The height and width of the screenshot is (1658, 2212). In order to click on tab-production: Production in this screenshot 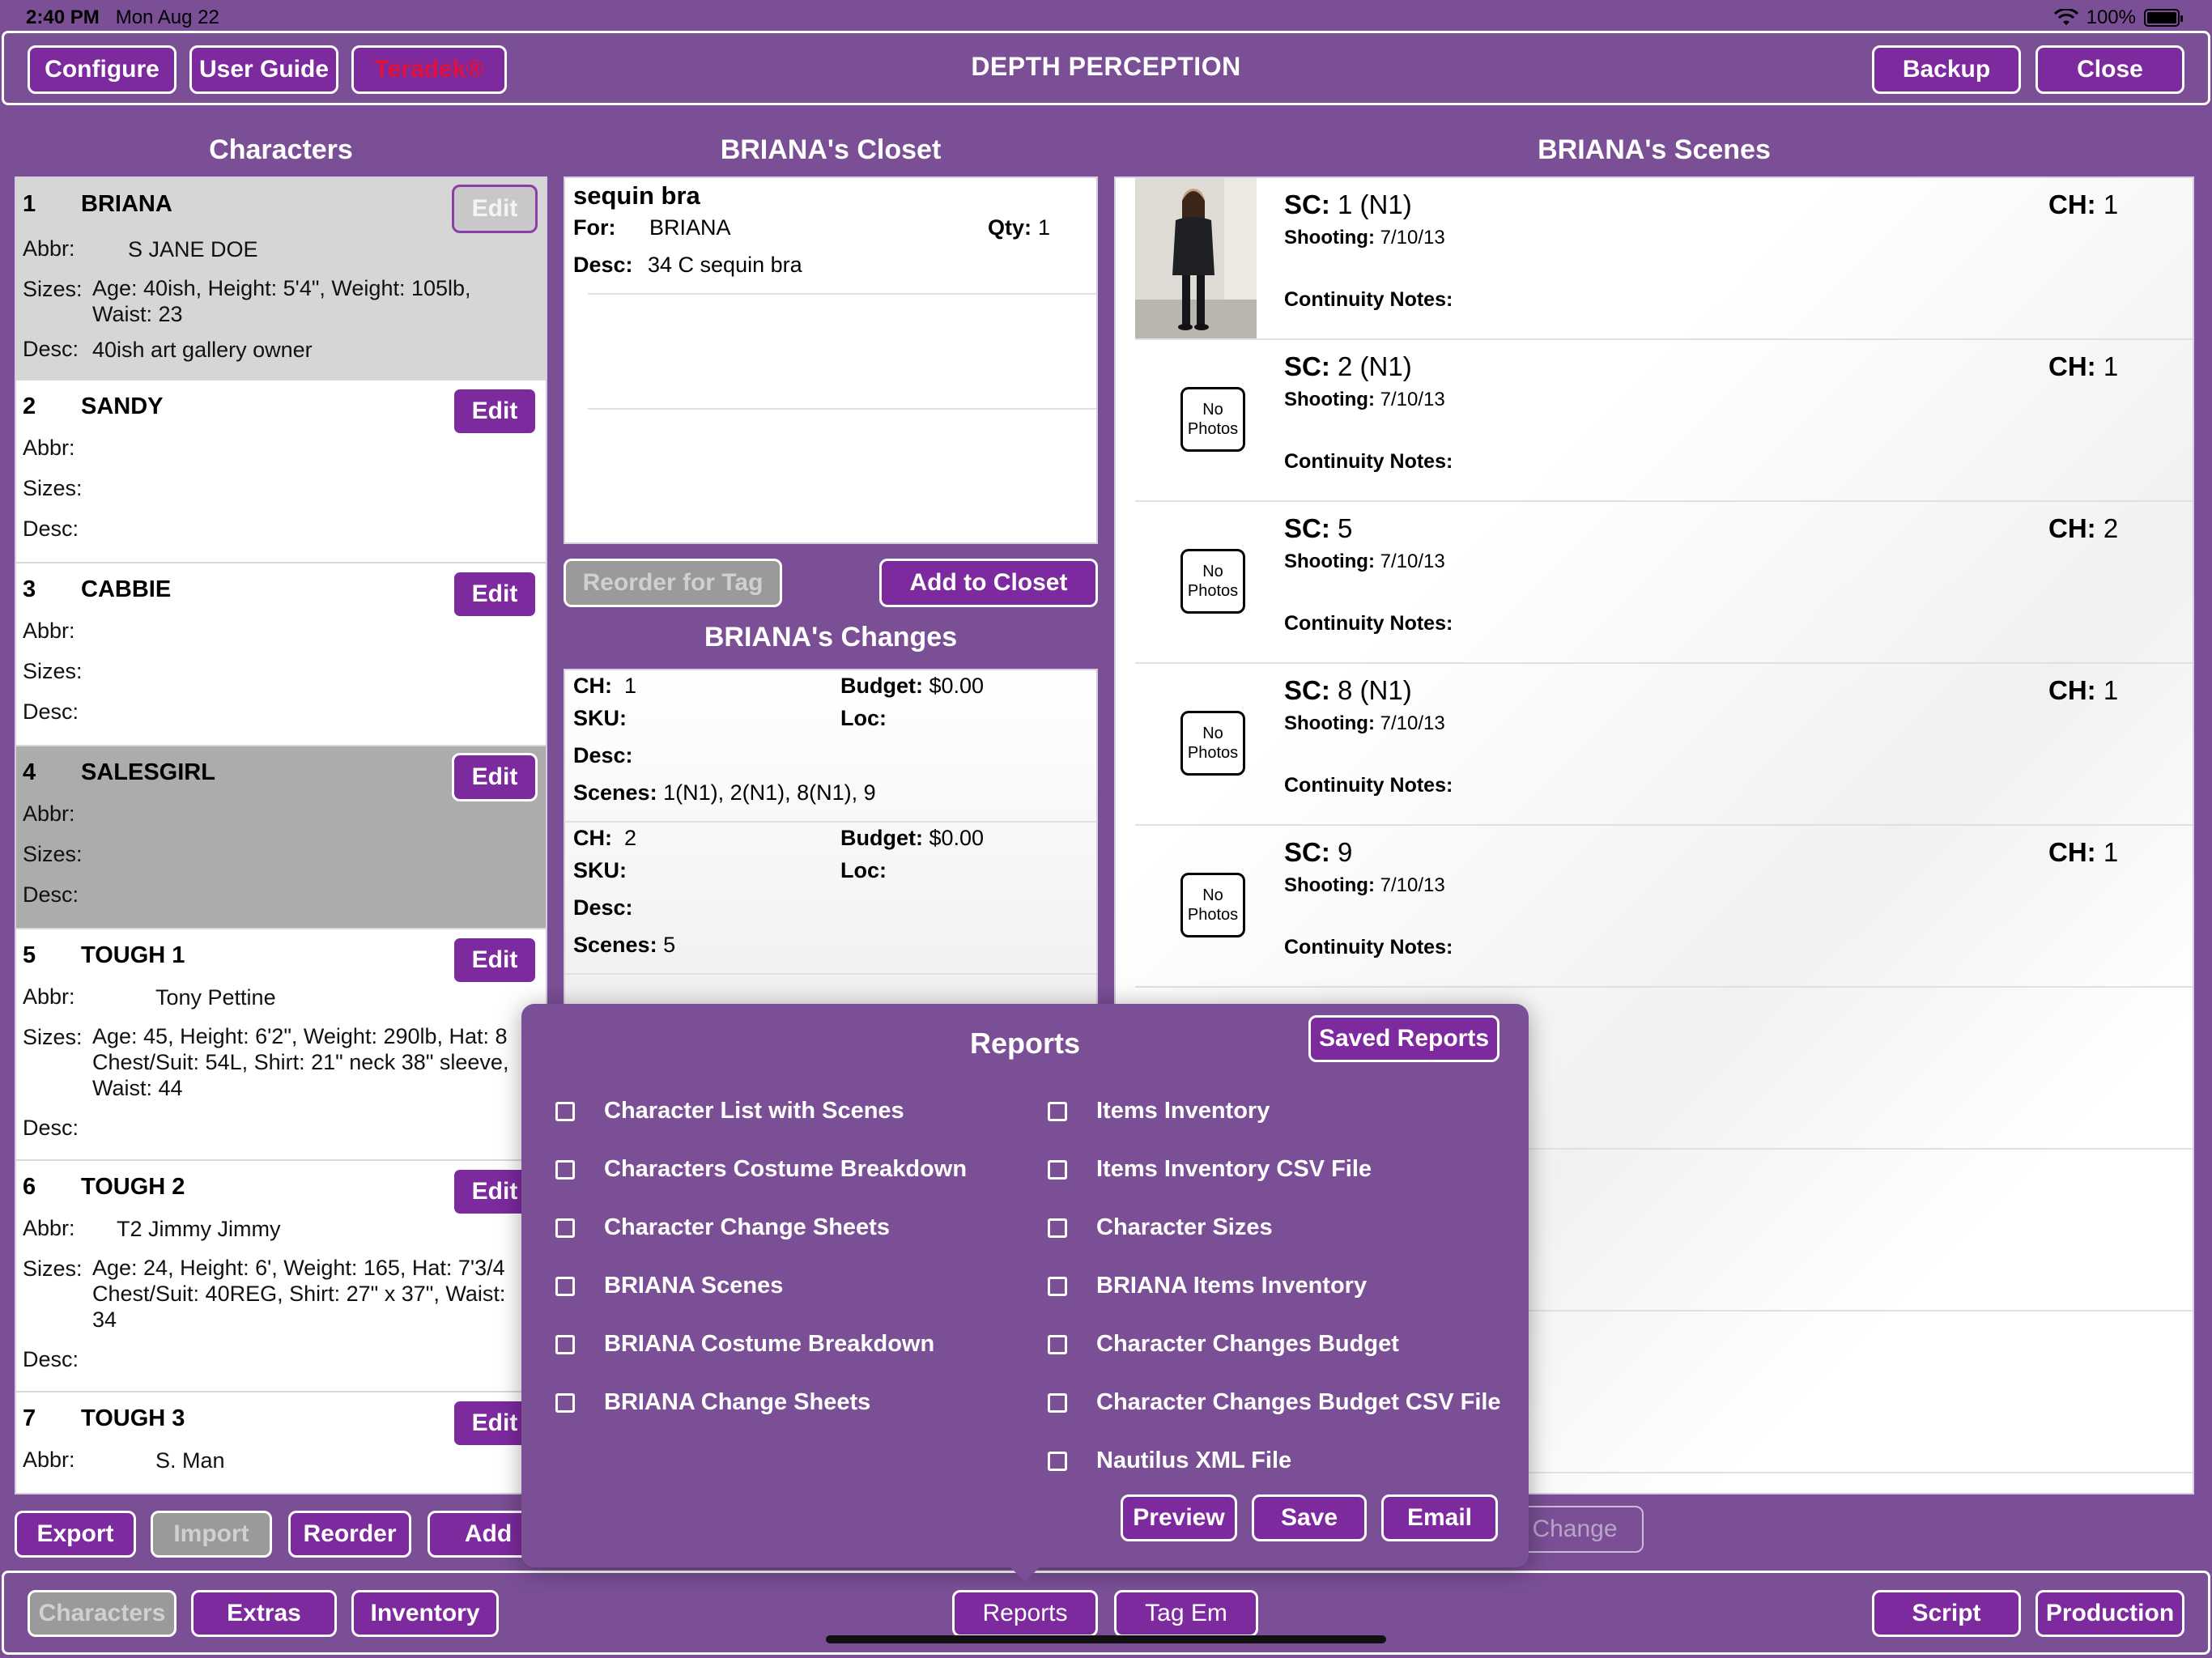, I will do `click(2110, 1613)`.